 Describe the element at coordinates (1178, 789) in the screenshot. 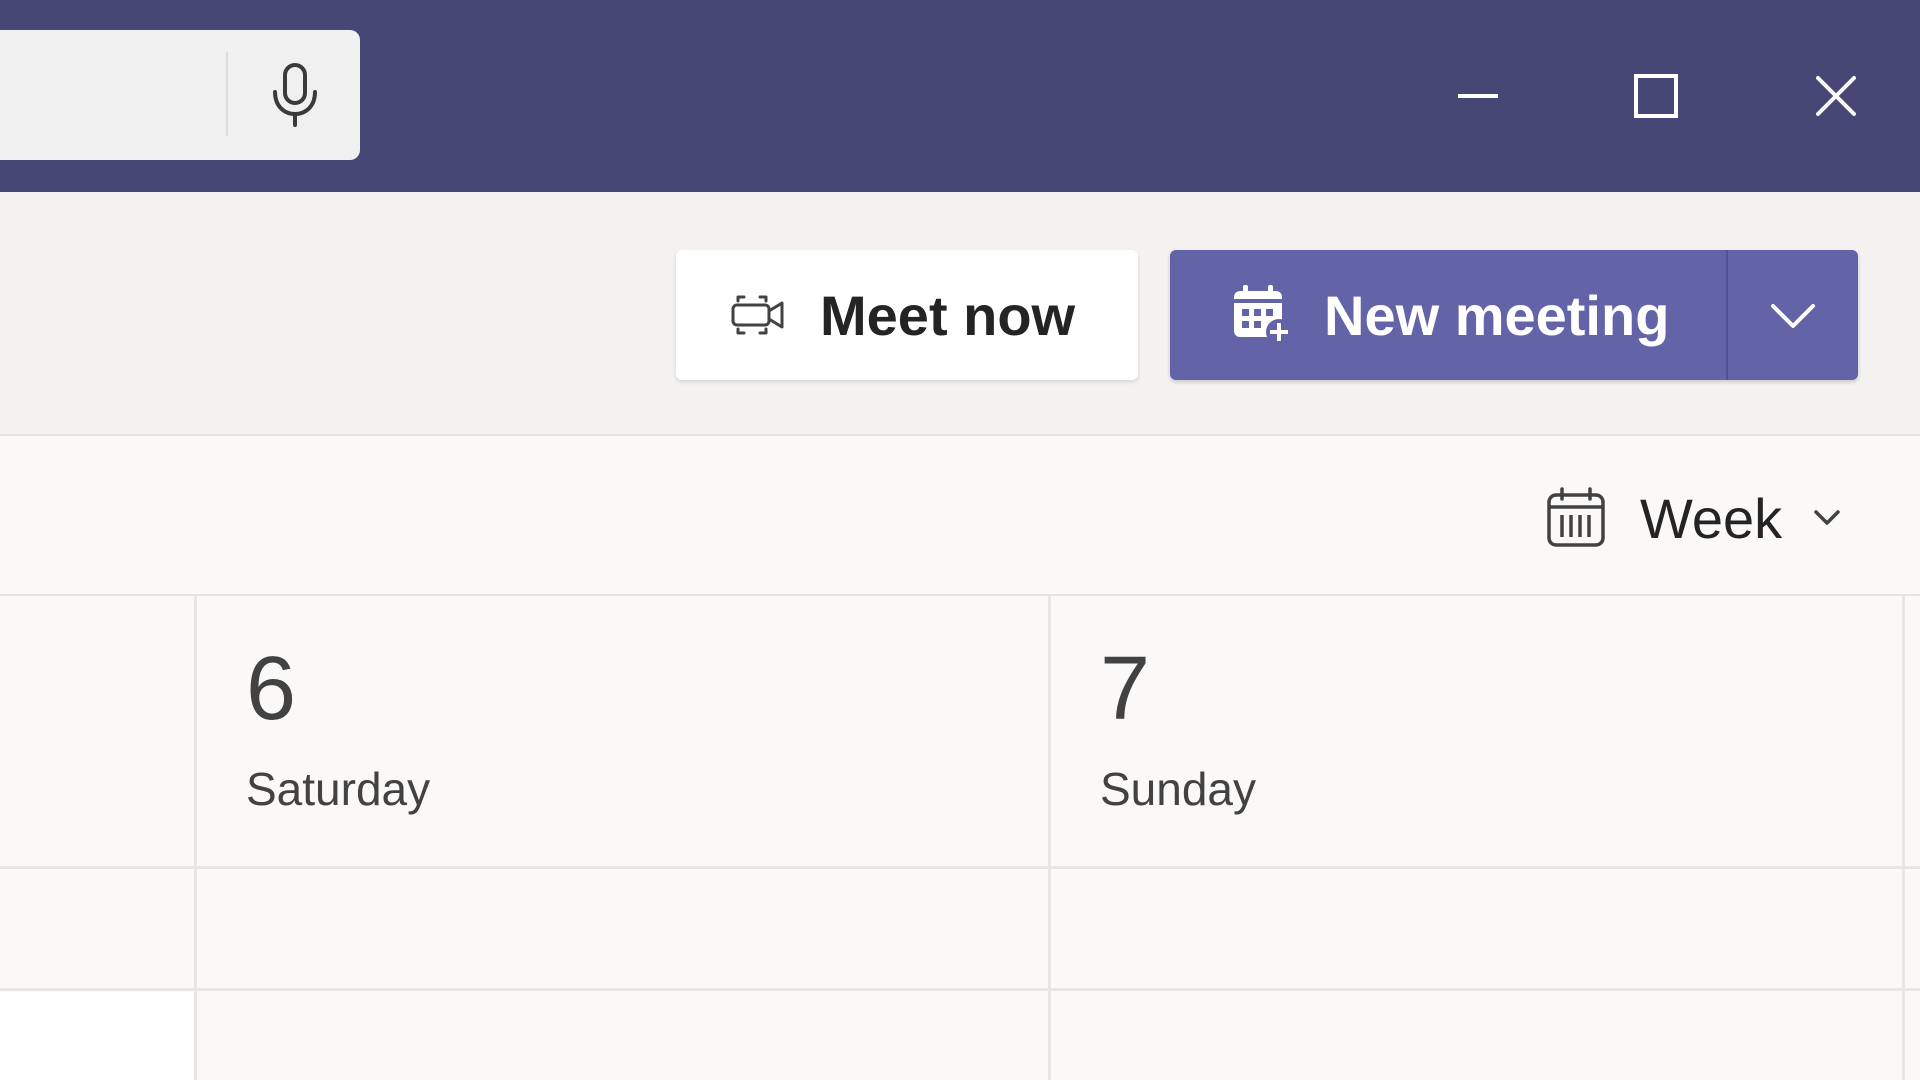

I see `day-name: Sunday` at that location.